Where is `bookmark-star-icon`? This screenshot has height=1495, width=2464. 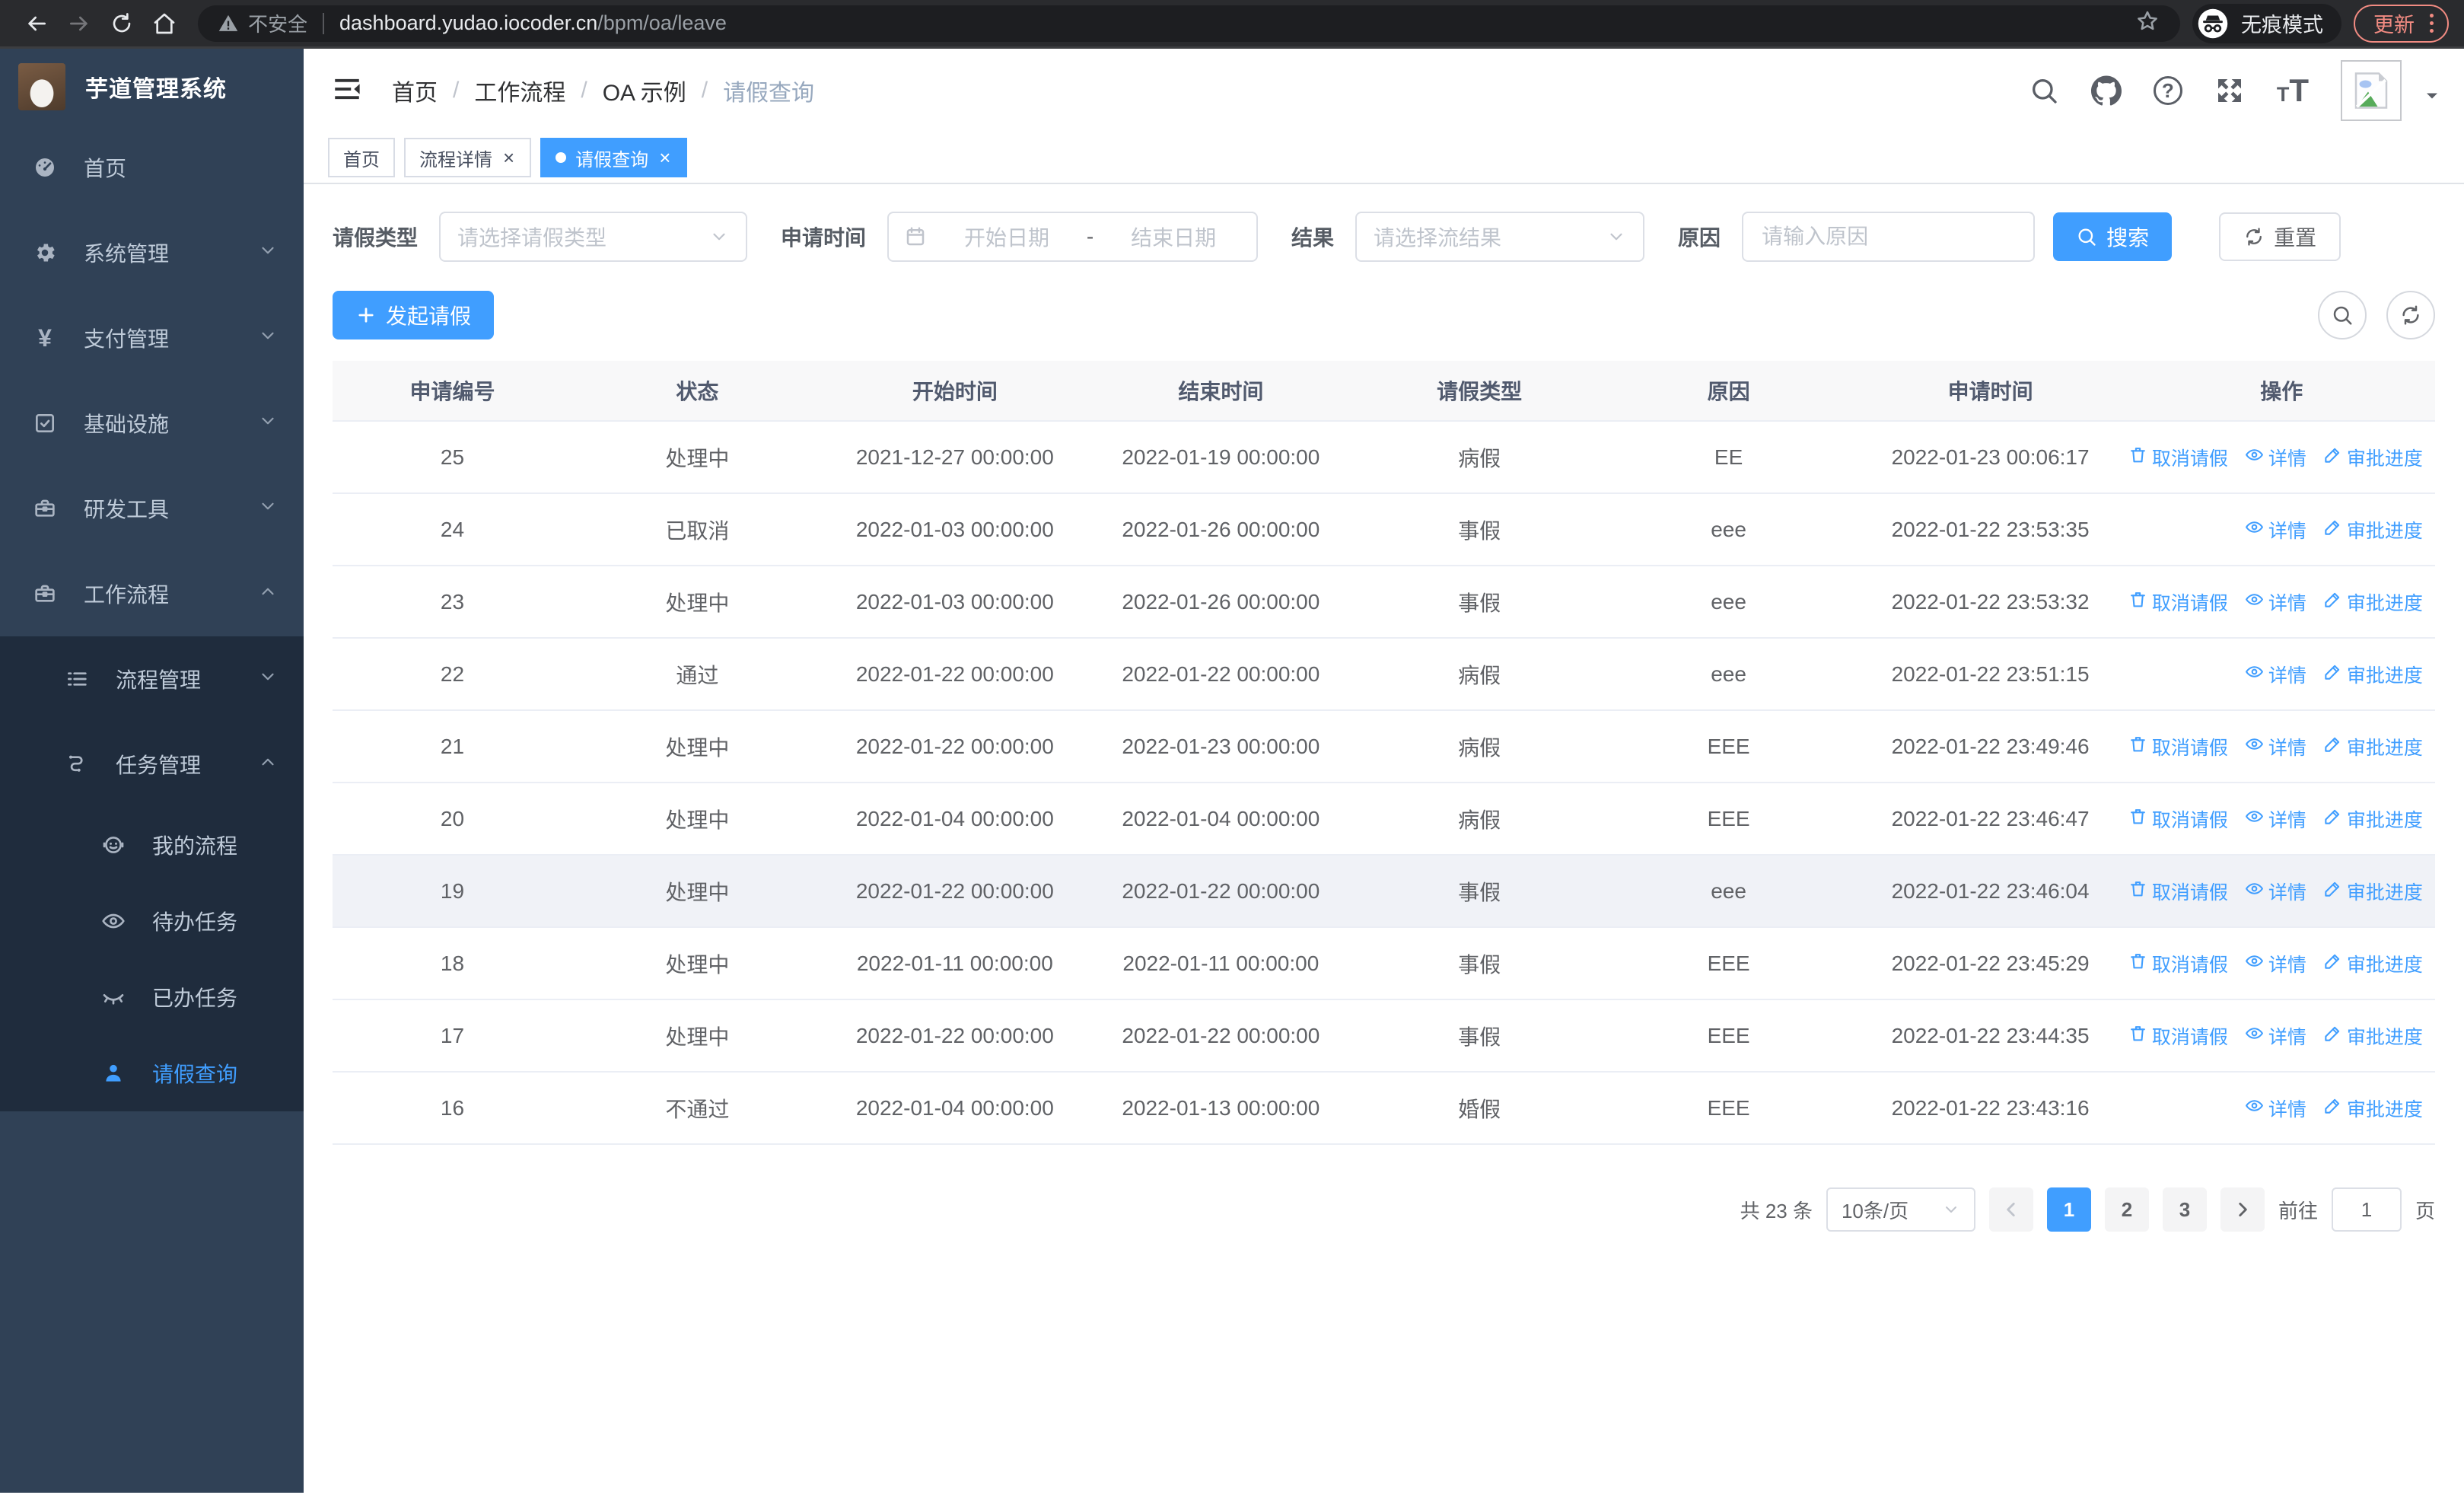 bookmark-star-icon is located at coordinates (2147, 23).